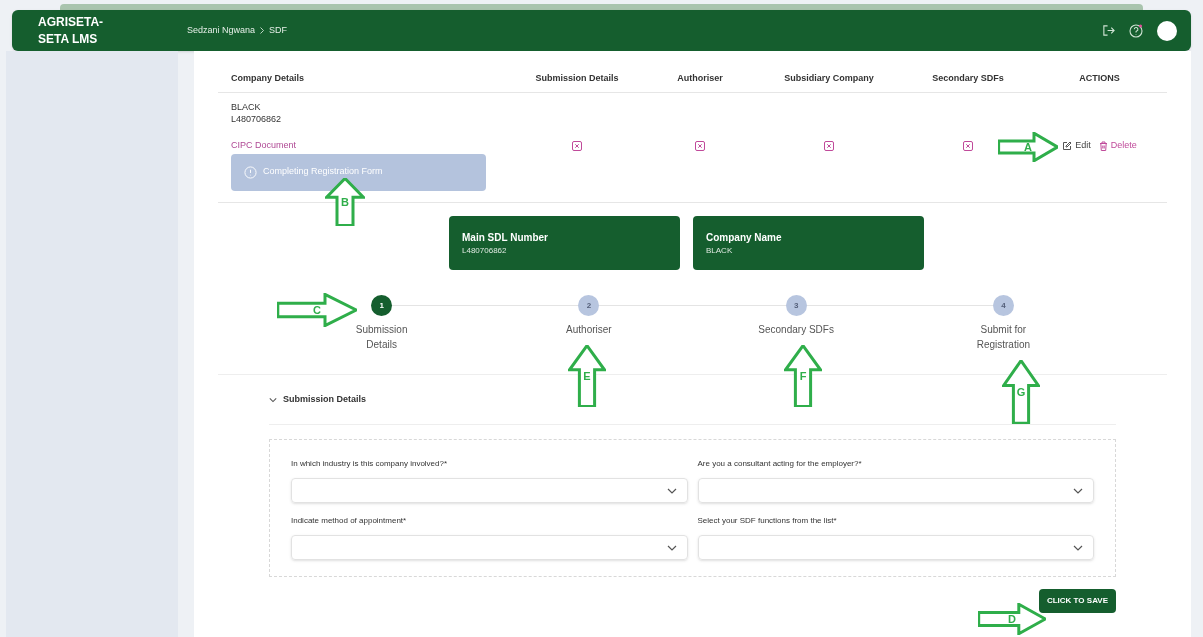 This screenshot has height=637, width=1203. What do you see at coordinates (71, 30) in the screenshot?
I see `brand-title: AGRISETA-SETA LMS` at bounding box center [71, 30].